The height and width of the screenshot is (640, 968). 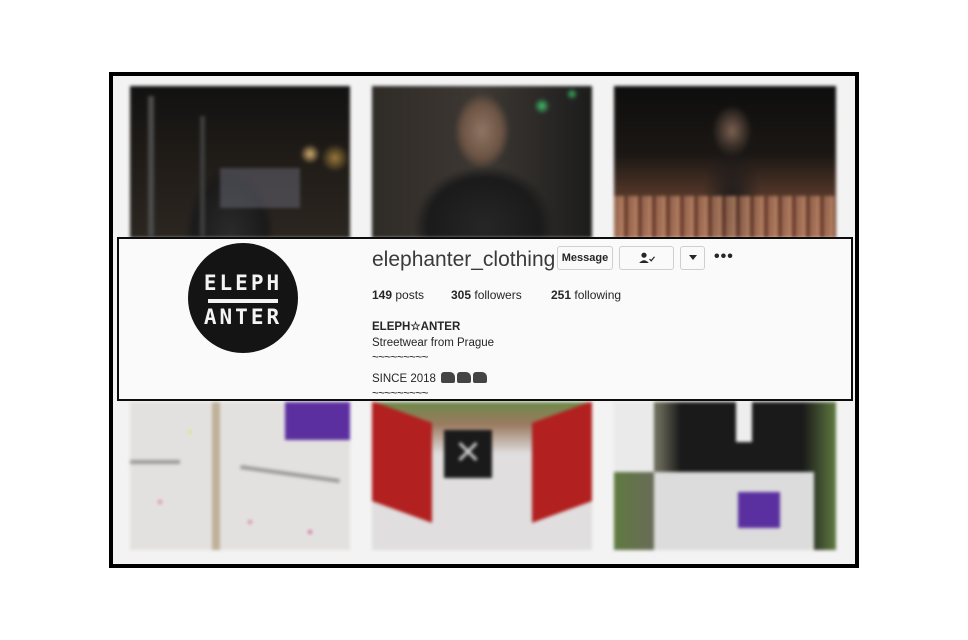 What do you see at coordinates (382, 295) in the screenshot?
I see `posts-count: 149` at bounding box center [382, 295].